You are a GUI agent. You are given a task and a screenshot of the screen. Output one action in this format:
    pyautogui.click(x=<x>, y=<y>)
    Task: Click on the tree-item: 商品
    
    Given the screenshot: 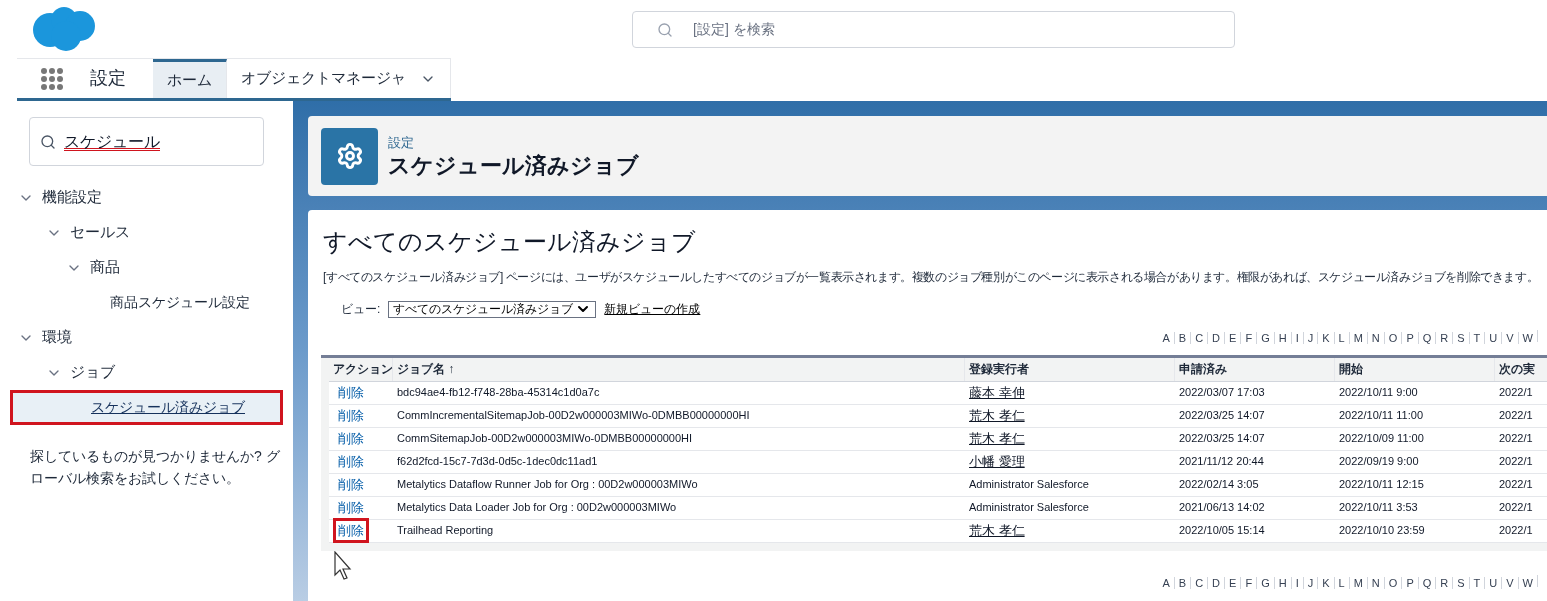 What is the action you would take?
    pyautogui.click(x=105, y=267)
    